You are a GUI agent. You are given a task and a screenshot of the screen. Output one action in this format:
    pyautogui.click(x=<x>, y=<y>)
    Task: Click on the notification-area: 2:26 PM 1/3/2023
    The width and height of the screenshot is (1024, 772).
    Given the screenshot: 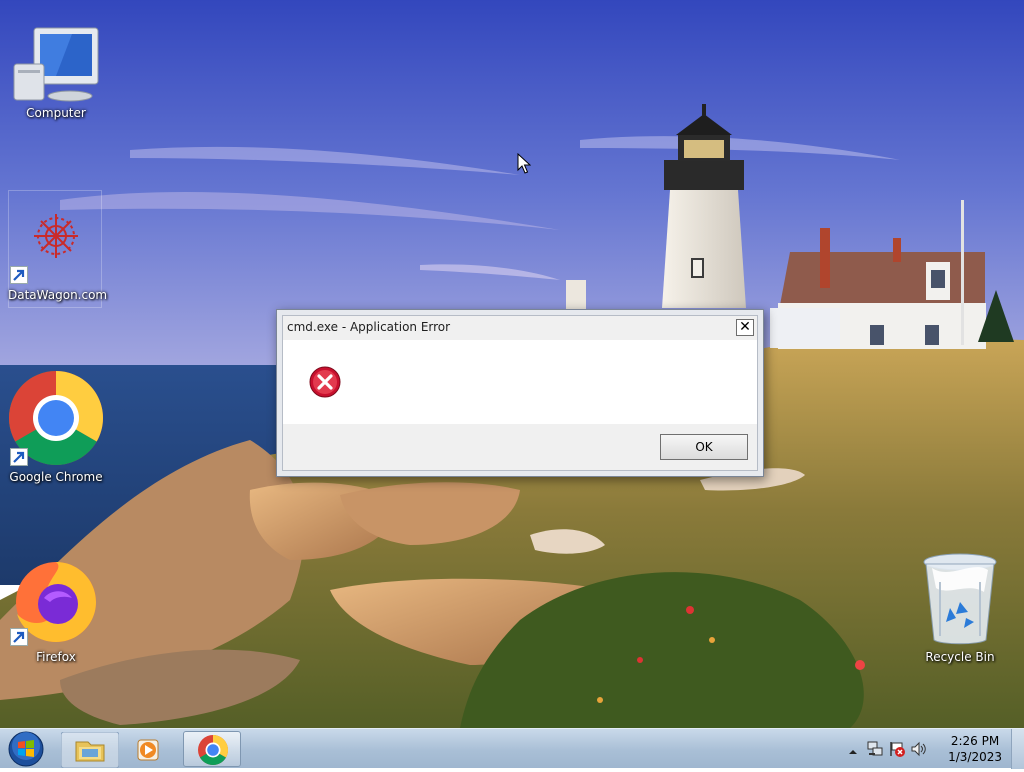 What is the action you would take?
    pyautogui.click(x=929, y=749)
    